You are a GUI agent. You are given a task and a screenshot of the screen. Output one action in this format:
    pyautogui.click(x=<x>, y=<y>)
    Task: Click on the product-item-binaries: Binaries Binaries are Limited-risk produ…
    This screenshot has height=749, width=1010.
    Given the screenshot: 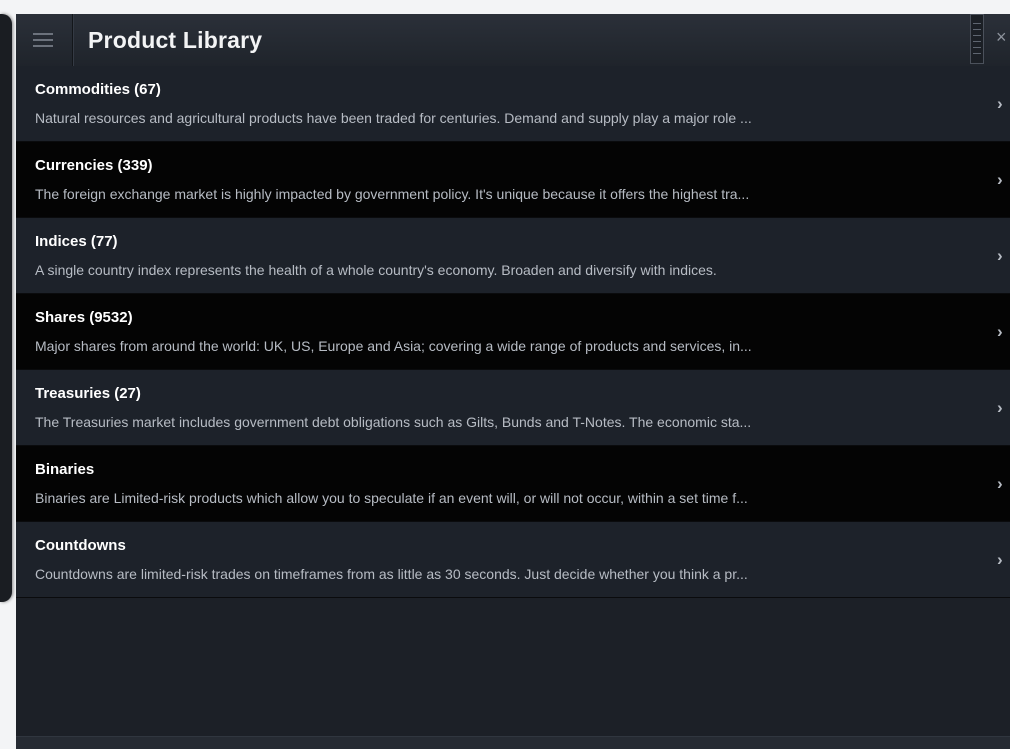 What is the action you would take?
    pyautogui.click(x=513, y=484)
    